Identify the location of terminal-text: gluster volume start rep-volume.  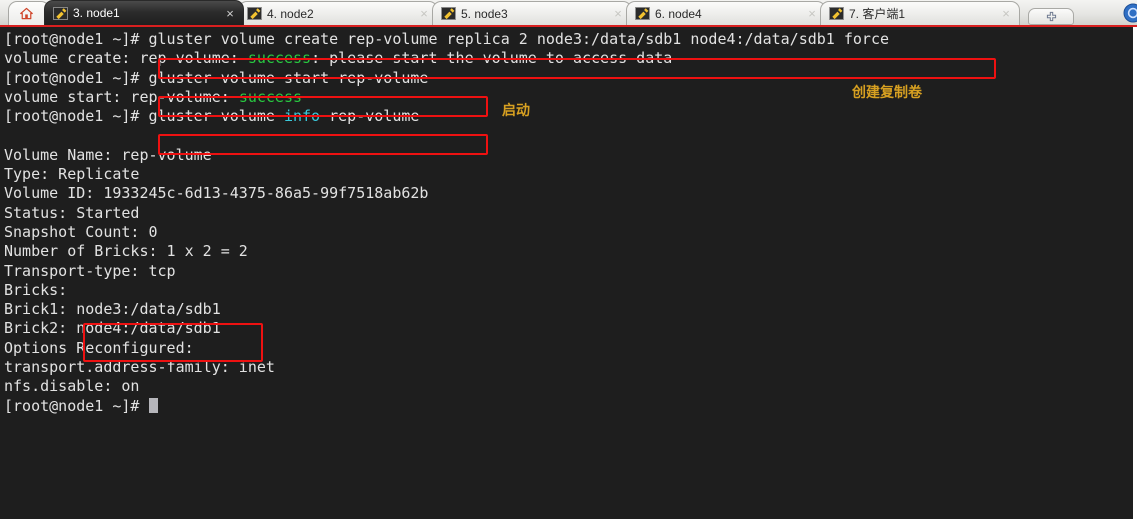
(288, 77).